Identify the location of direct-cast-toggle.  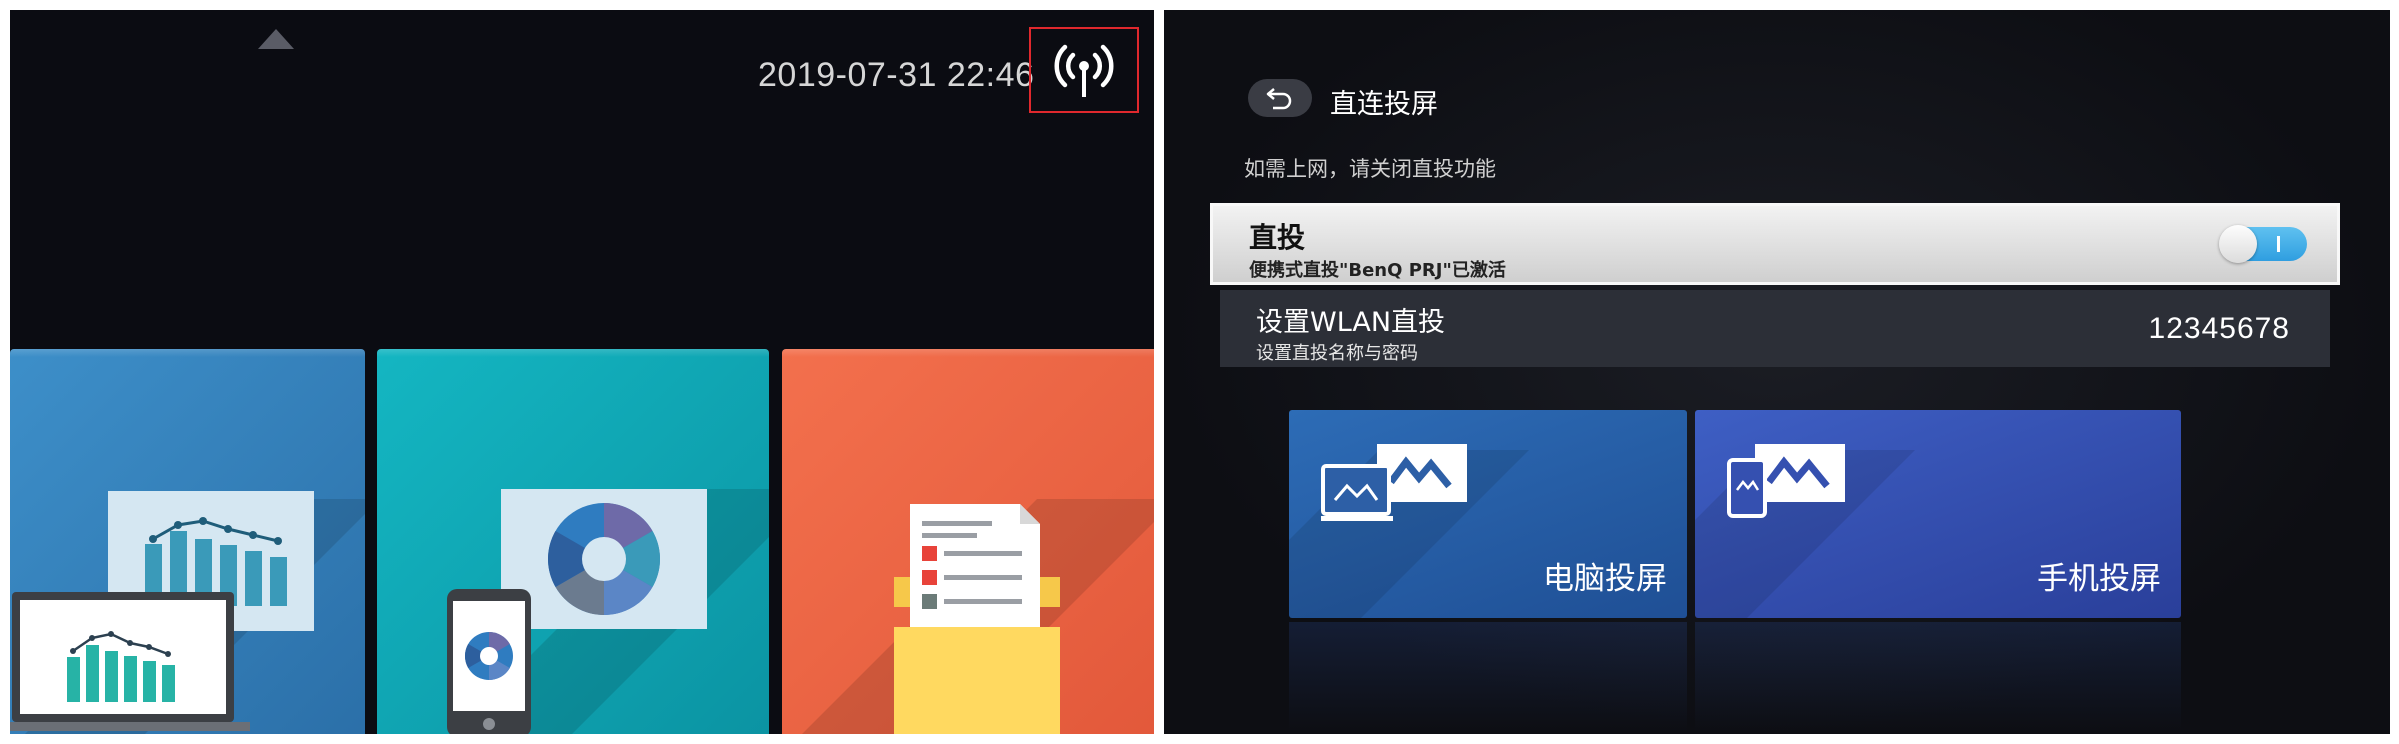
(2263, 244).